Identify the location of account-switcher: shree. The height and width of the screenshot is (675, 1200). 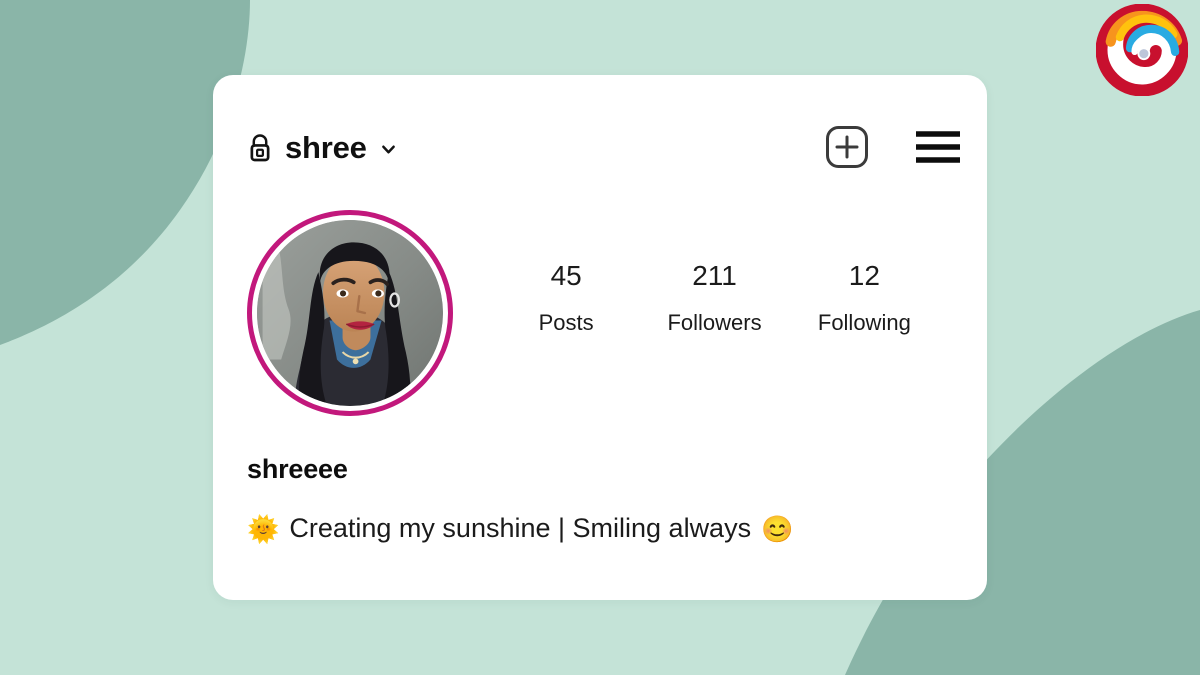
(322, 147).